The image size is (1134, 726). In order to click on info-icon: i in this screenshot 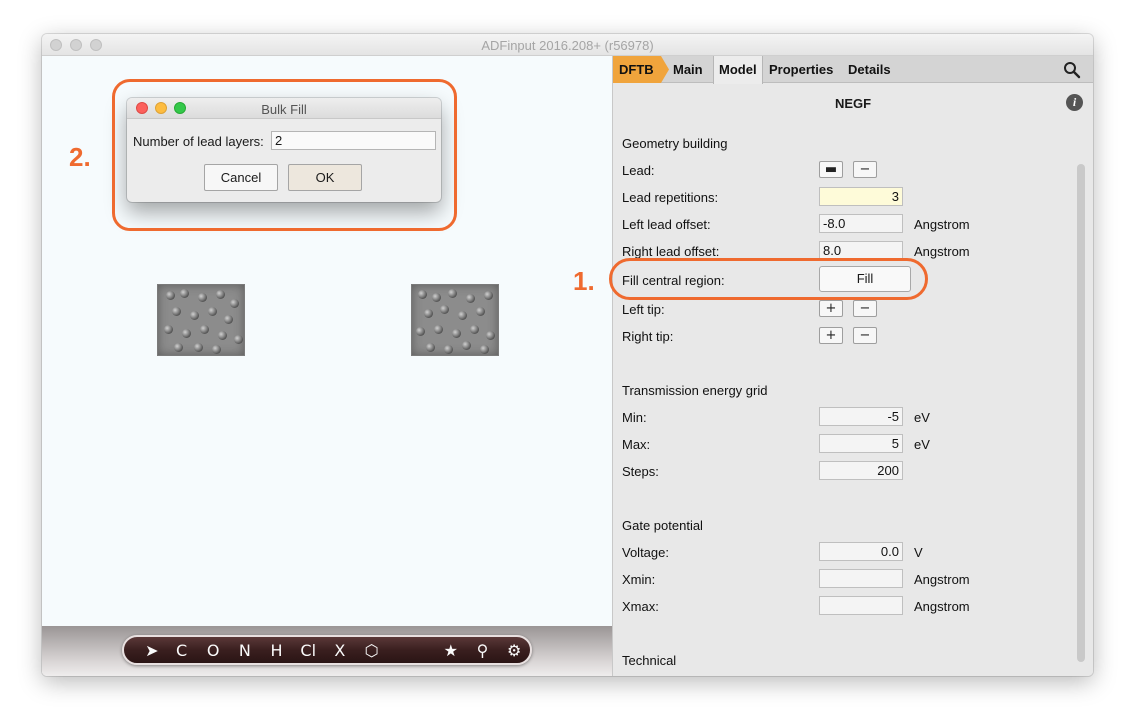, I will do `click(1074, 102)`.